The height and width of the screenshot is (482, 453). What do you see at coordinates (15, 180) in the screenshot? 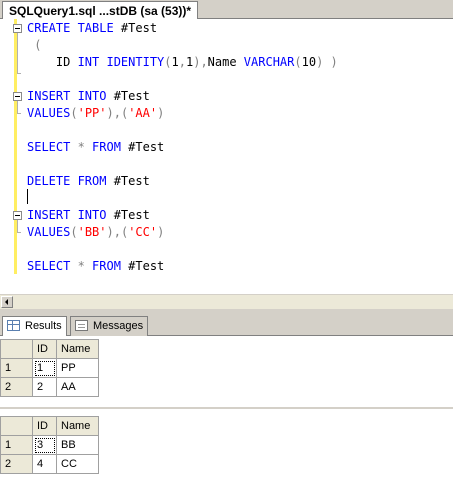
I see `change-bar` at bounding box center [15, 180].